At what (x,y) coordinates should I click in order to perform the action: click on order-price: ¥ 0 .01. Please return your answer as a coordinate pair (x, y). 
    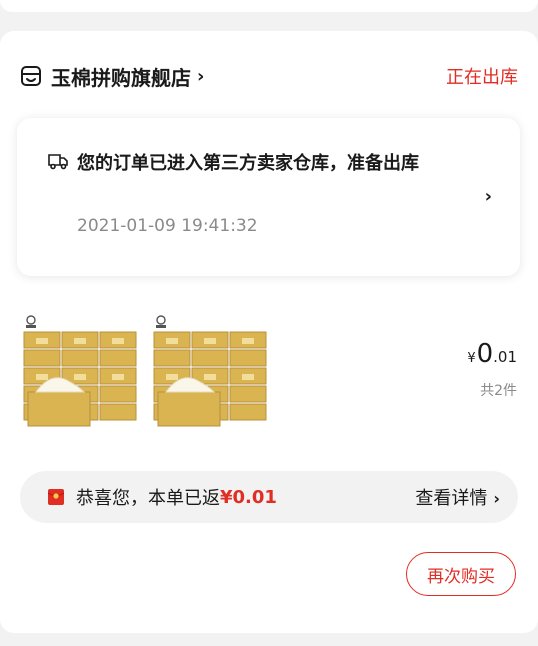
    Looking at the image, I should click on (492, 354).